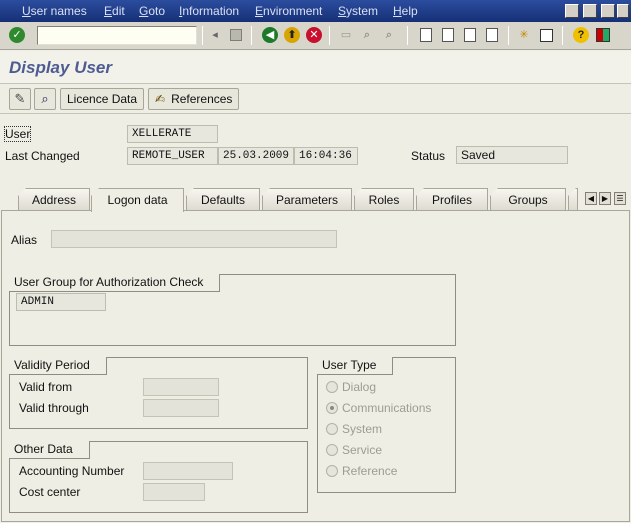 This screenshot has width=631, height=523. Describe the element at coordinates (42, 156) in the screenshot. I see `last-changed-label: Last Changed` at that location.